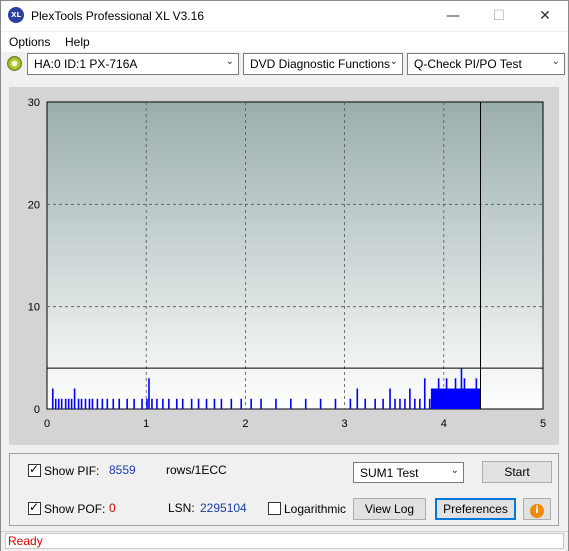 The image size is (569, 551). I want to click on y-tick-label: 0, so click(37, 410).